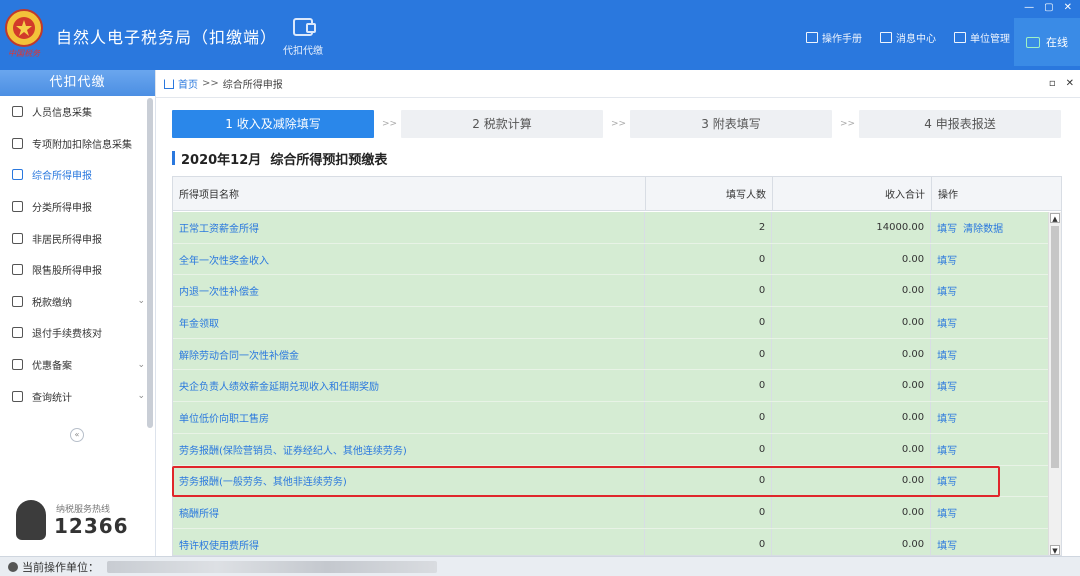 The height and width of the screenshot is (576, 1080). Describe the element at coordinates (1055, 218) in the screenshot. I see `scroll-up-icon: ▲` at that location.